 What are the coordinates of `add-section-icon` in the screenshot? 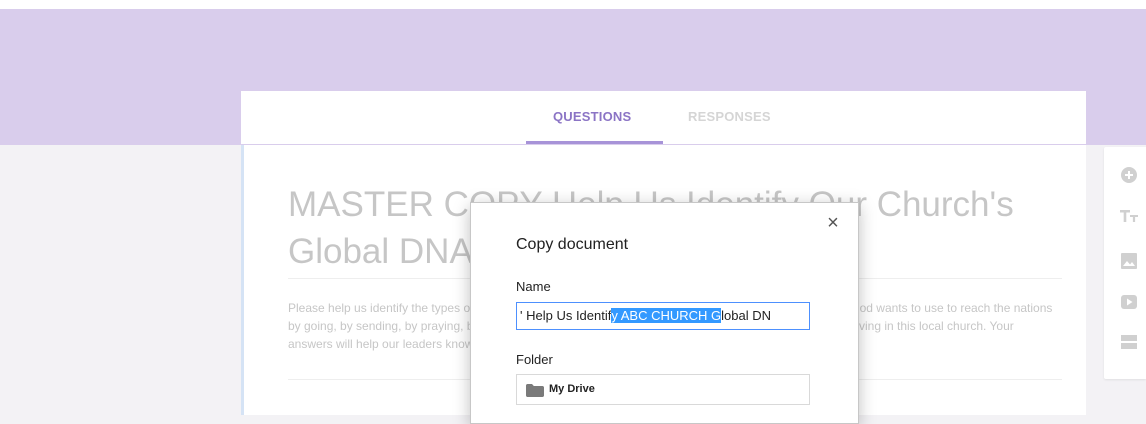 It's located at (1129, 342).